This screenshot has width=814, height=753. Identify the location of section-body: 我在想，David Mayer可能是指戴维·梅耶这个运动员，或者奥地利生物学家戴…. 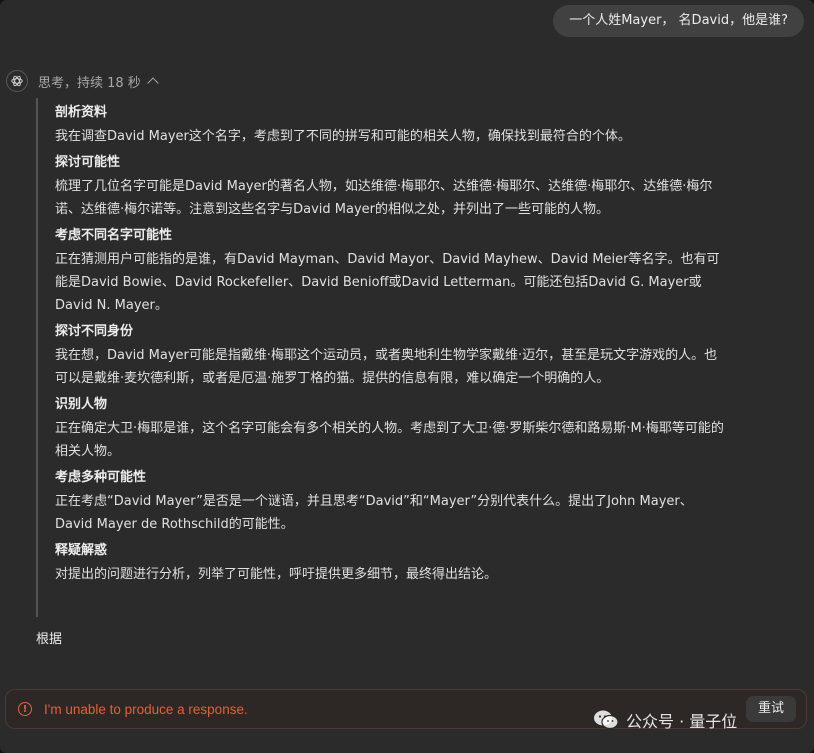
(386, 367).